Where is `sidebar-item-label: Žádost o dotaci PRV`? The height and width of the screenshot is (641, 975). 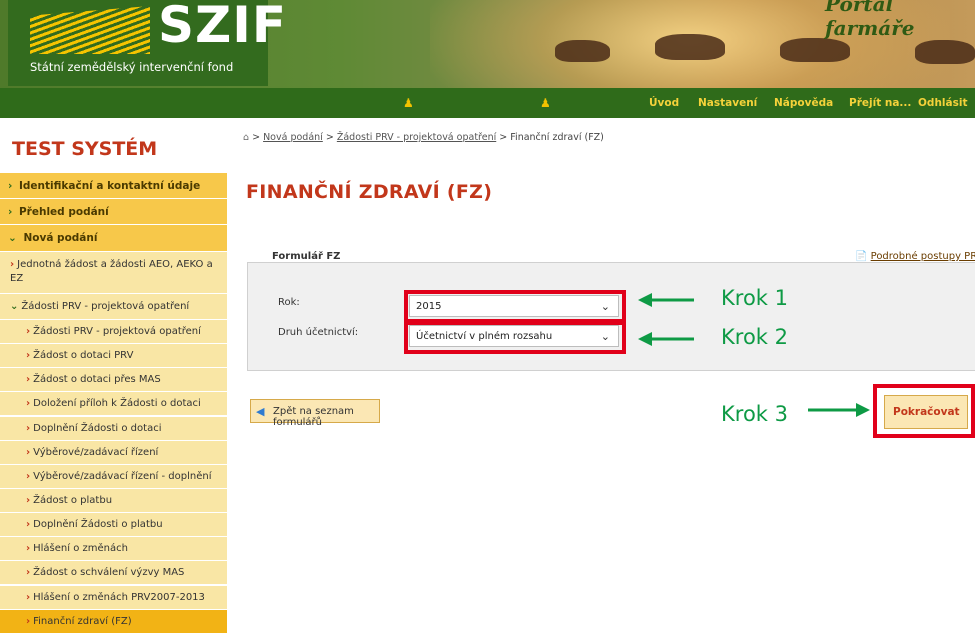 sidebar-item-label: Žádost o dotaci PRV is located at coordinates (83, 355).